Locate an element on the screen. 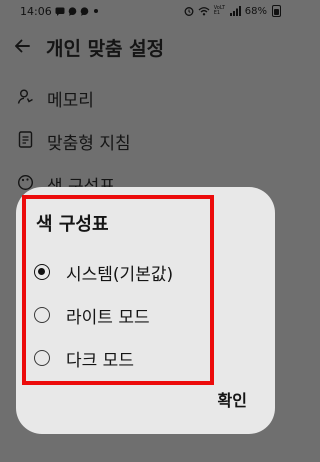  instructions-icon is located at coordinates (25, 139).